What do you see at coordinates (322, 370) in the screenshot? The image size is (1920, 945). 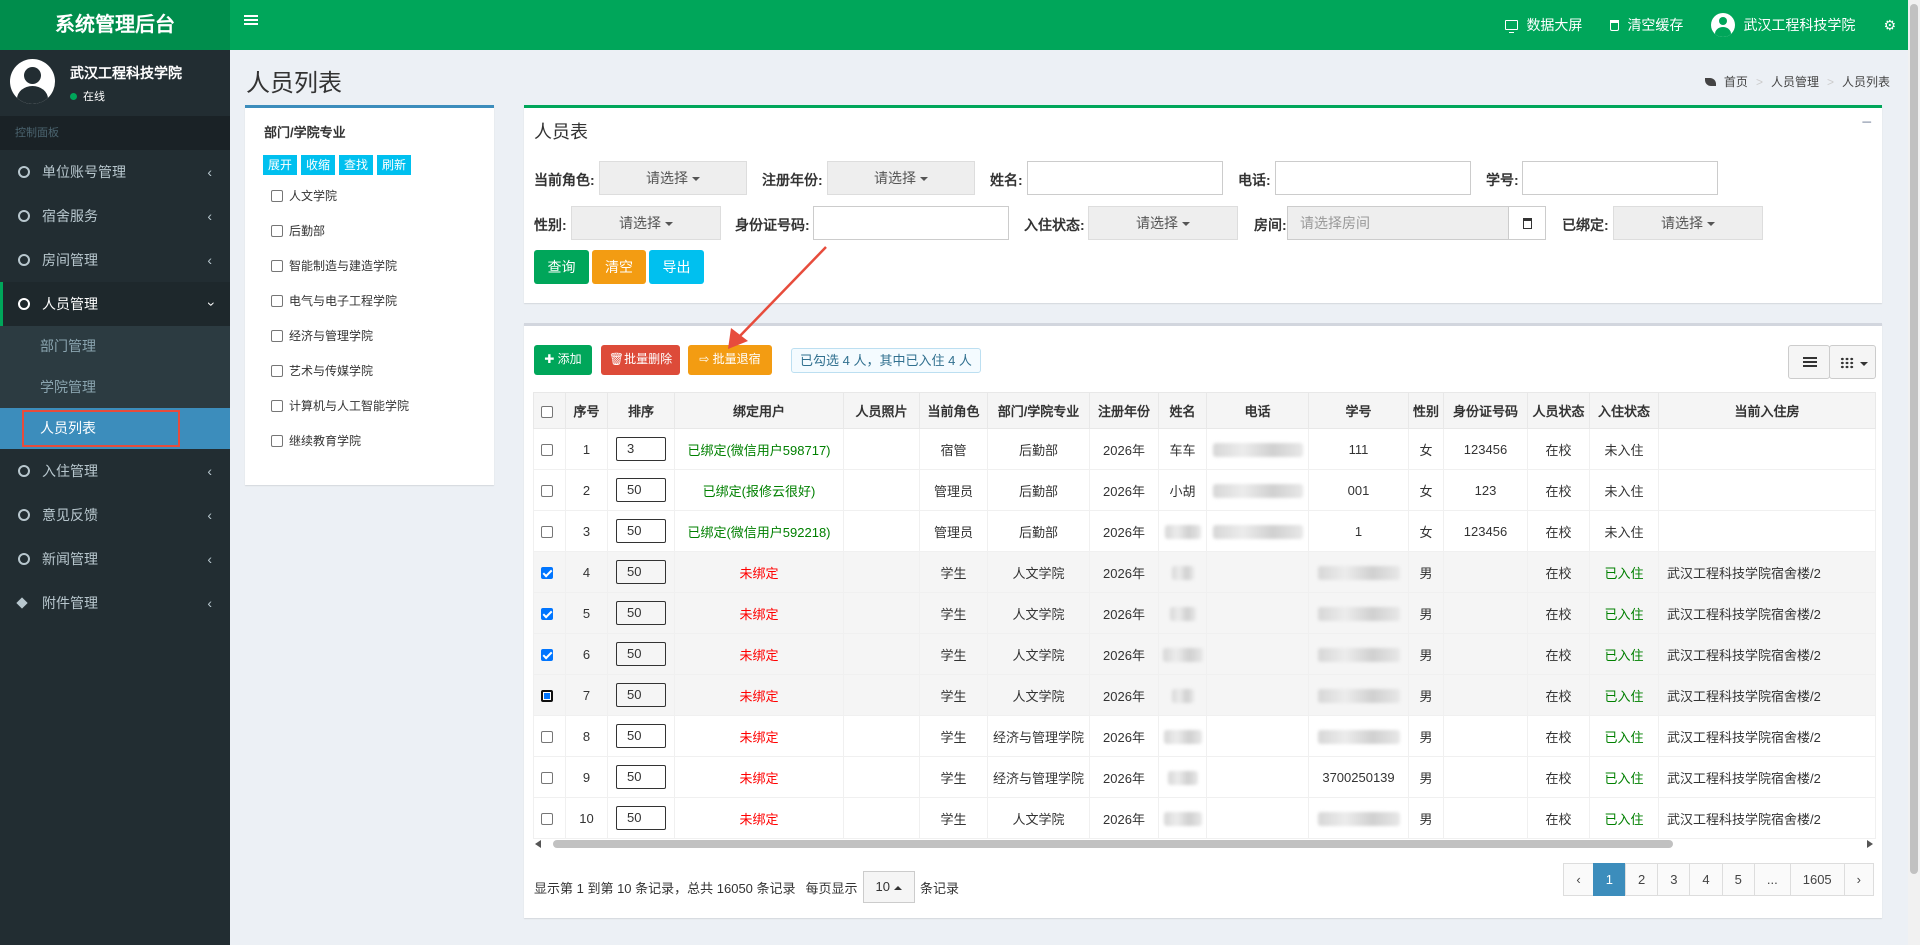 I see `tree-item: 艺术与传媒学院` at bounding box center [322, 370].